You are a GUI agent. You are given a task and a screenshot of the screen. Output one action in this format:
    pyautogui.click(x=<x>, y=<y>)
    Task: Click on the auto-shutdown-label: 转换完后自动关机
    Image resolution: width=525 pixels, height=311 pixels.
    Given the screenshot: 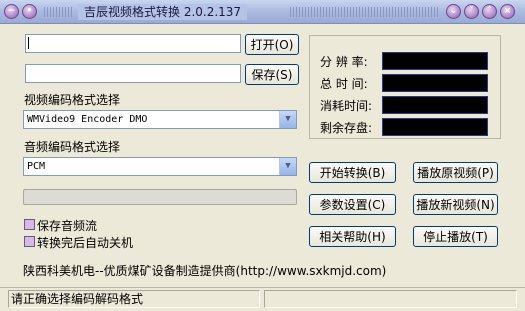 What is the action you would take?
    pyautogui.click(x=86, y=242)
    